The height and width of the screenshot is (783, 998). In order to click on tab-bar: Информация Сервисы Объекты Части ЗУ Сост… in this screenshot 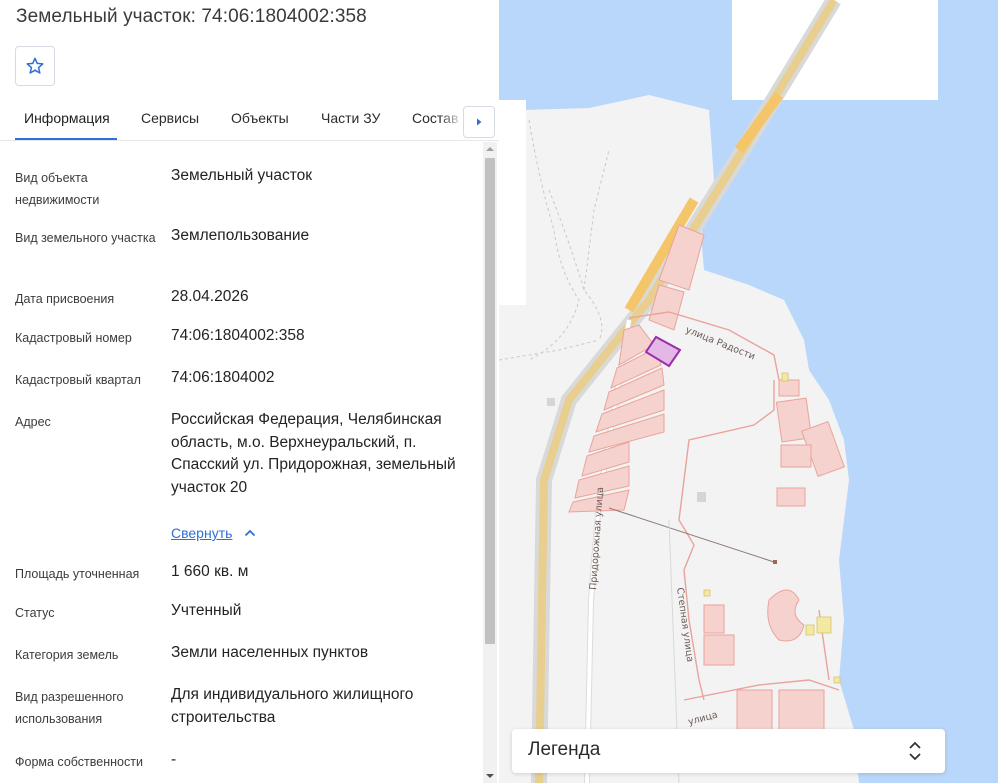, I will do `click(249, 119)`.